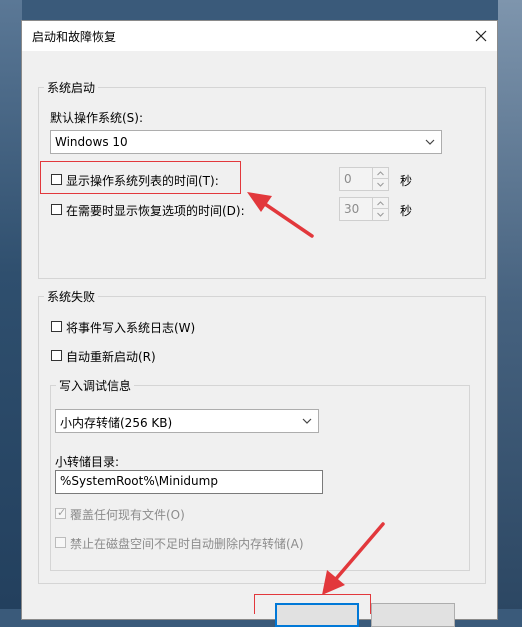 The height and width of the screenshot is (627, 522). I want to click on dump-type-value: 小内存转储(256 KB), so click(116, 423).